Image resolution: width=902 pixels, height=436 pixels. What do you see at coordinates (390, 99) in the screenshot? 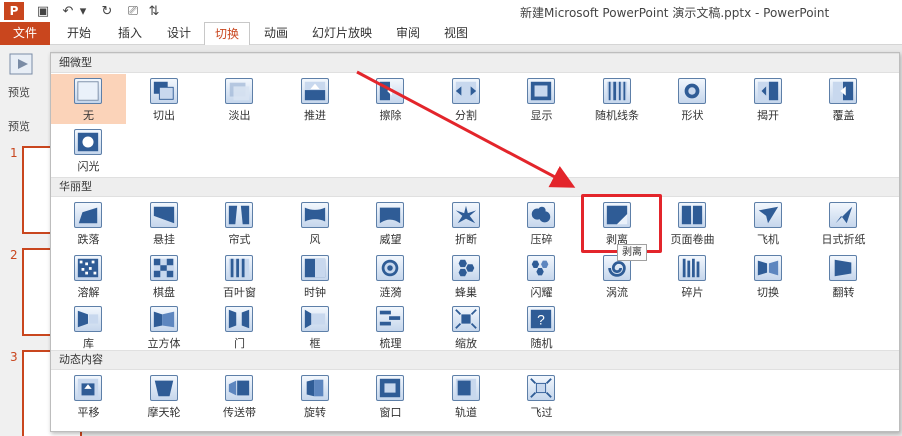
I see `transition-wipe: 擦除` at bounding box center [390, 99].